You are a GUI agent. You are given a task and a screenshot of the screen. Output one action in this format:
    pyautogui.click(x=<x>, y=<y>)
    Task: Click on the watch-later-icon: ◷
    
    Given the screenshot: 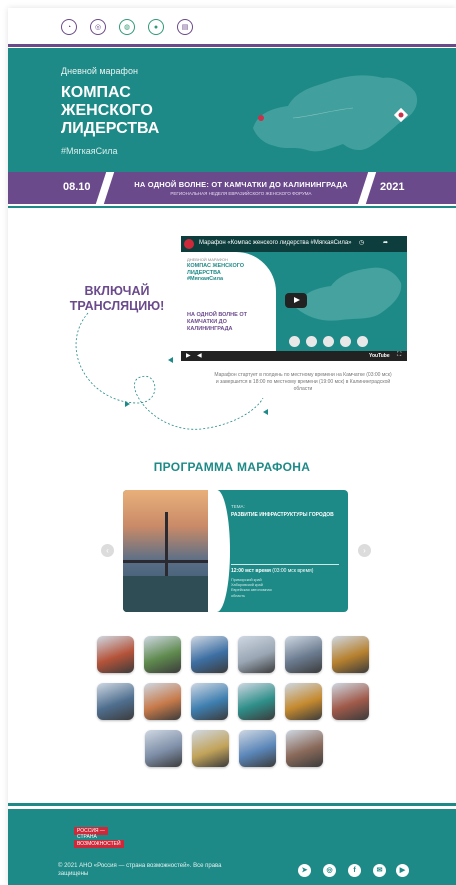 What is the action you would take?
    pyautogui.click(x=361, y=242)
    